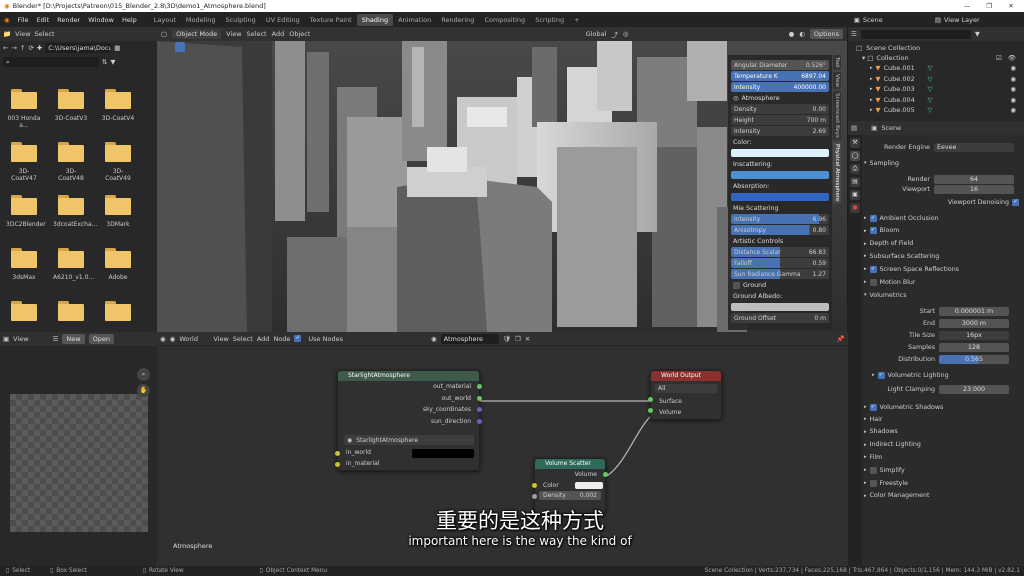  I want to click on settings-section: ▸ ✓ Screen Space Reflections, so click(943, 269).